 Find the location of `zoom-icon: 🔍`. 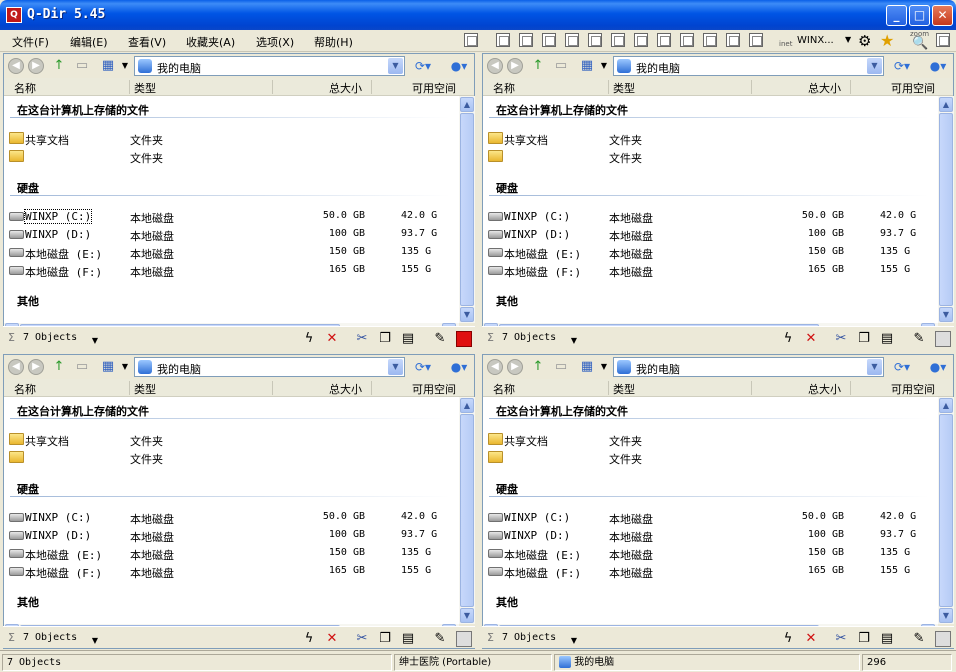

zoom-icon: 🔍 is located at coordinates (920, 43).